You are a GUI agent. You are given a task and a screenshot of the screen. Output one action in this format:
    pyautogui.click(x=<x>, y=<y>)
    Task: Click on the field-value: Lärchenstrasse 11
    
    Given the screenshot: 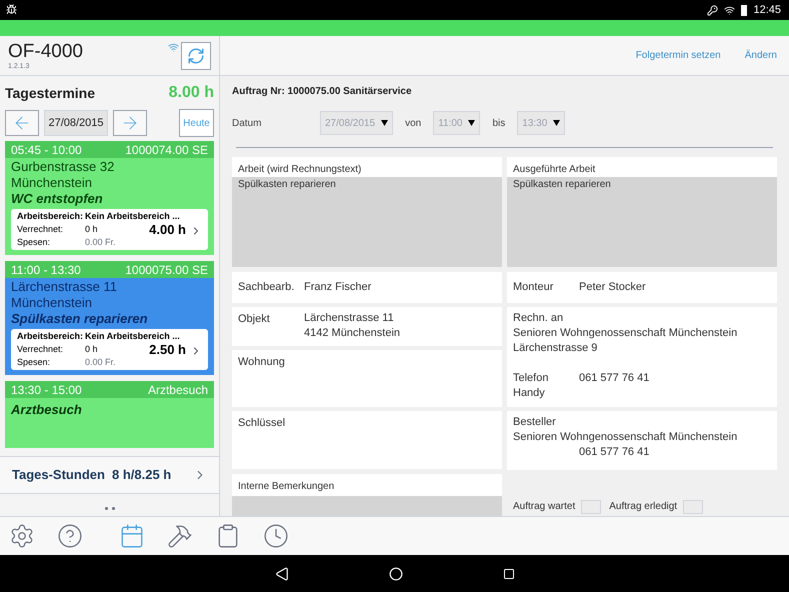 What is the action you would take?
    pyautogui.click(x=349, y=318)
    